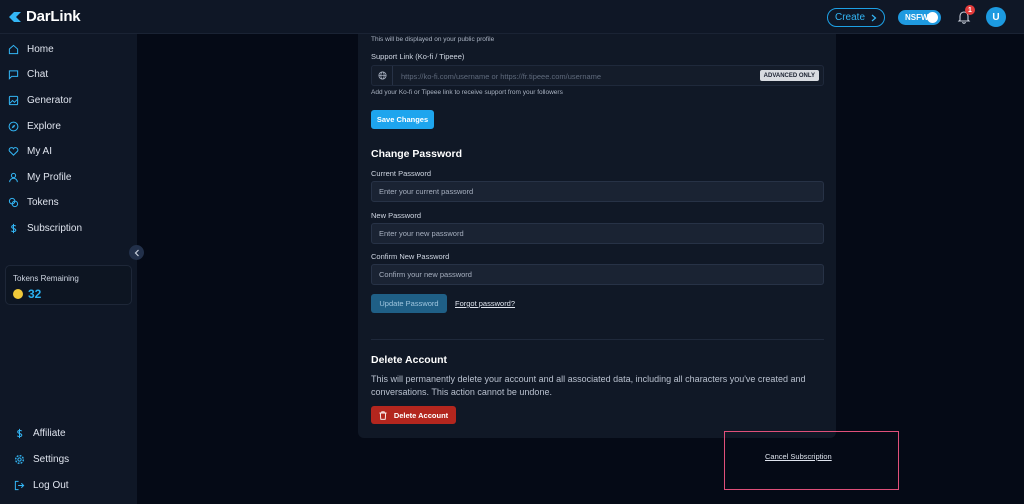 The image size is (1024, 504). Describe the element at coordinates (13, 100) in the screenshot. I see `image-icon` at that location.